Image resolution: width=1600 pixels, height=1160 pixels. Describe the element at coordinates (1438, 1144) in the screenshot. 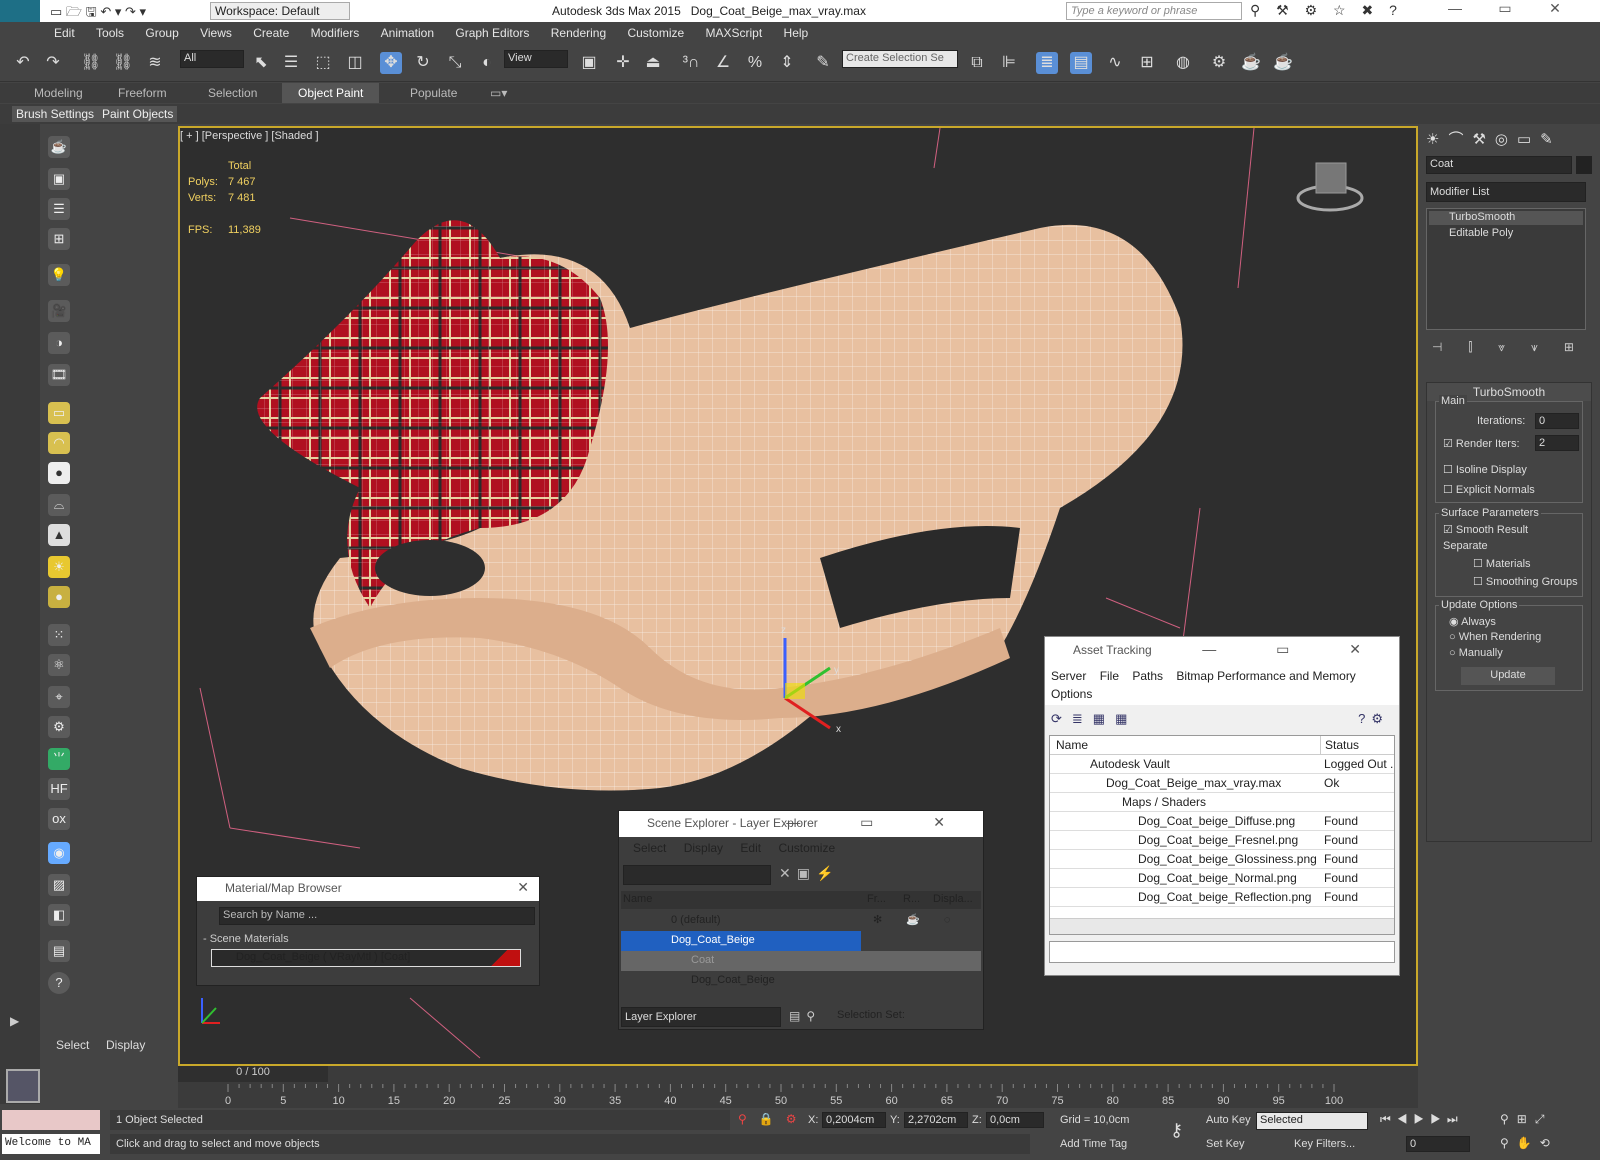

I see `current-frame-field: 0` at that location.